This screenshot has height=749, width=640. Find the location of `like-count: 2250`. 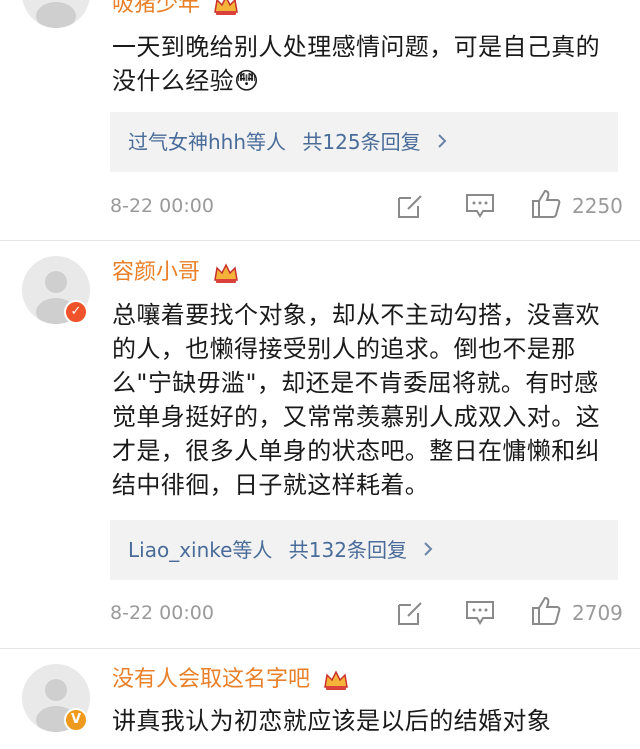

like-count: 2250 is located at coordinates (597, 206).